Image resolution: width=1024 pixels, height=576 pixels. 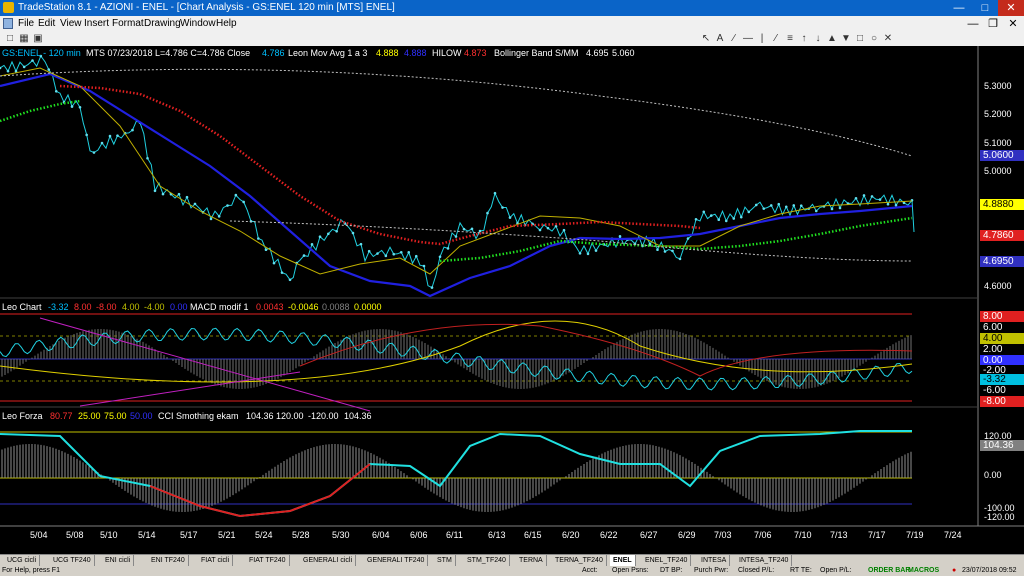 I want to click on tab-ucg-cicli: UCG cicli, so click(x=22, y=560).